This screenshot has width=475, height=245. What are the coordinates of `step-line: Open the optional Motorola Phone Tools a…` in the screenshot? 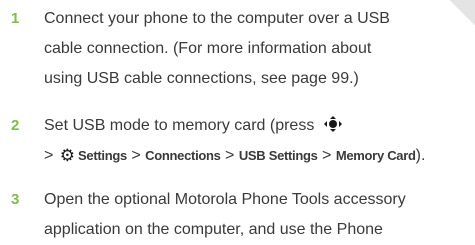 It's located at (225, 199).